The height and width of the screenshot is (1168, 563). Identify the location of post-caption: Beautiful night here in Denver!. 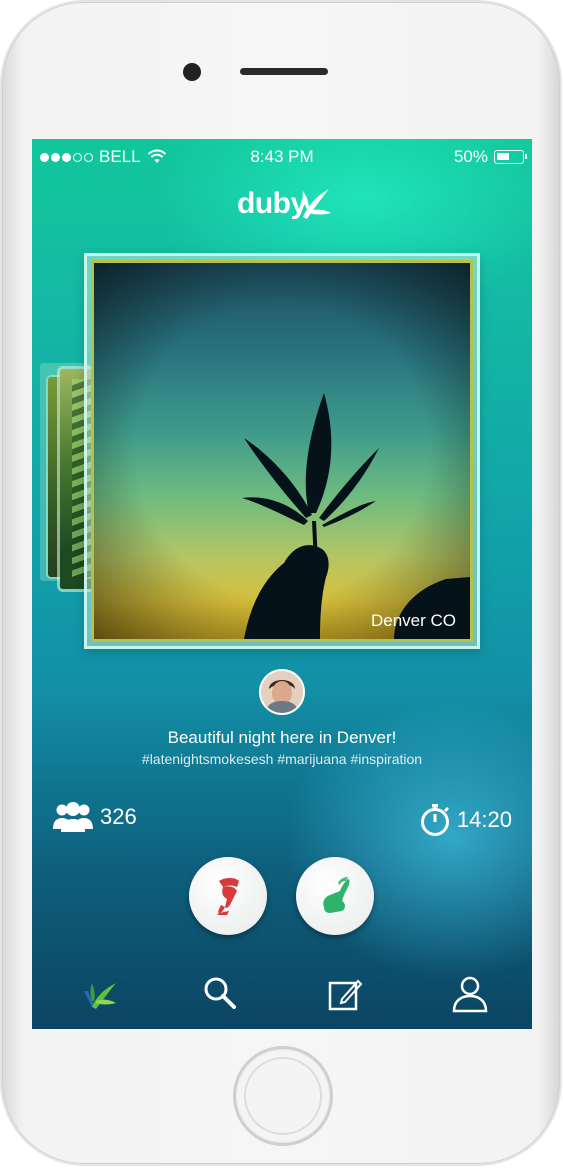
(282, 737).